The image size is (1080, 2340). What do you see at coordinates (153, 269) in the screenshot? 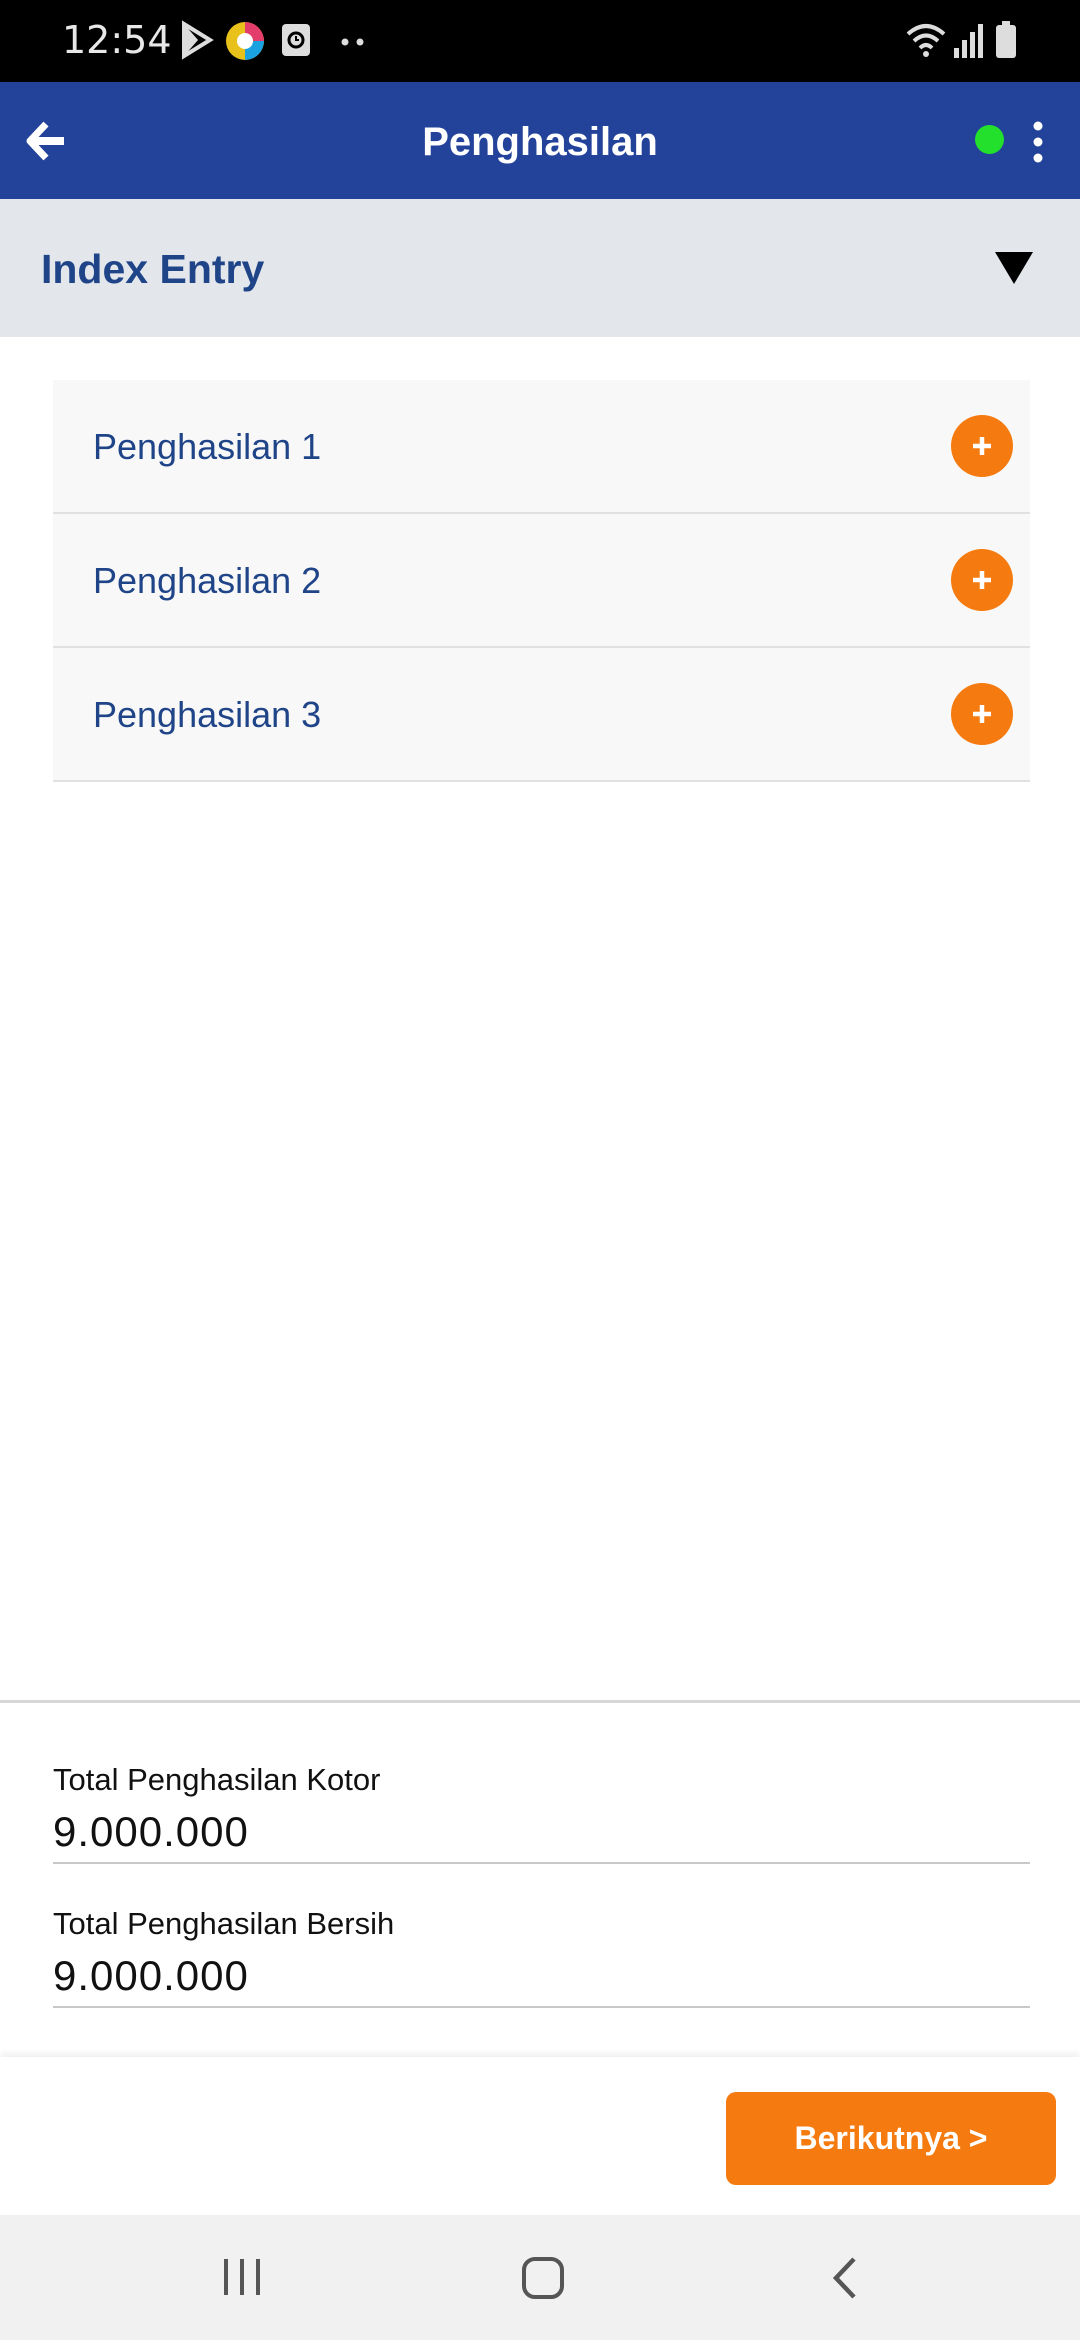
I see `section-title: Index Entry` at bounding box center [153, 269].